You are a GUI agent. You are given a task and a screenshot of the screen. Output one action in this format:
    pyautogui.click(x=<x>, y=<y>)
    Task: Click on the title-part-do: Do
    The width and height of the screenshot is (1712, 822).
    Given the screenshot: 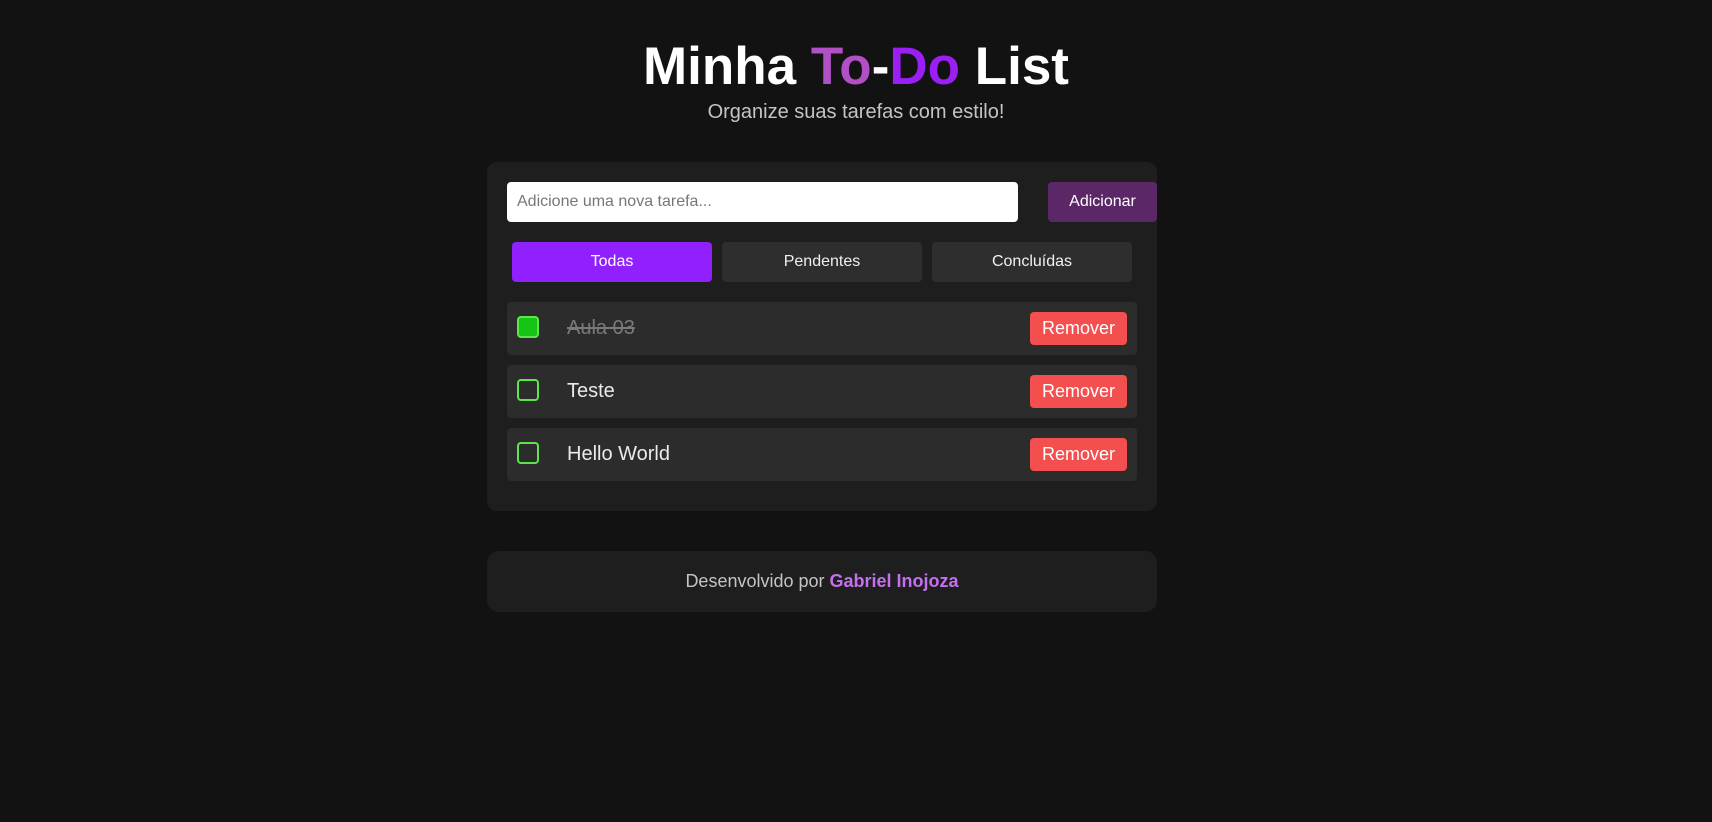 What is the action you would take?
    pyautogui.click(x=924, y=66)
    